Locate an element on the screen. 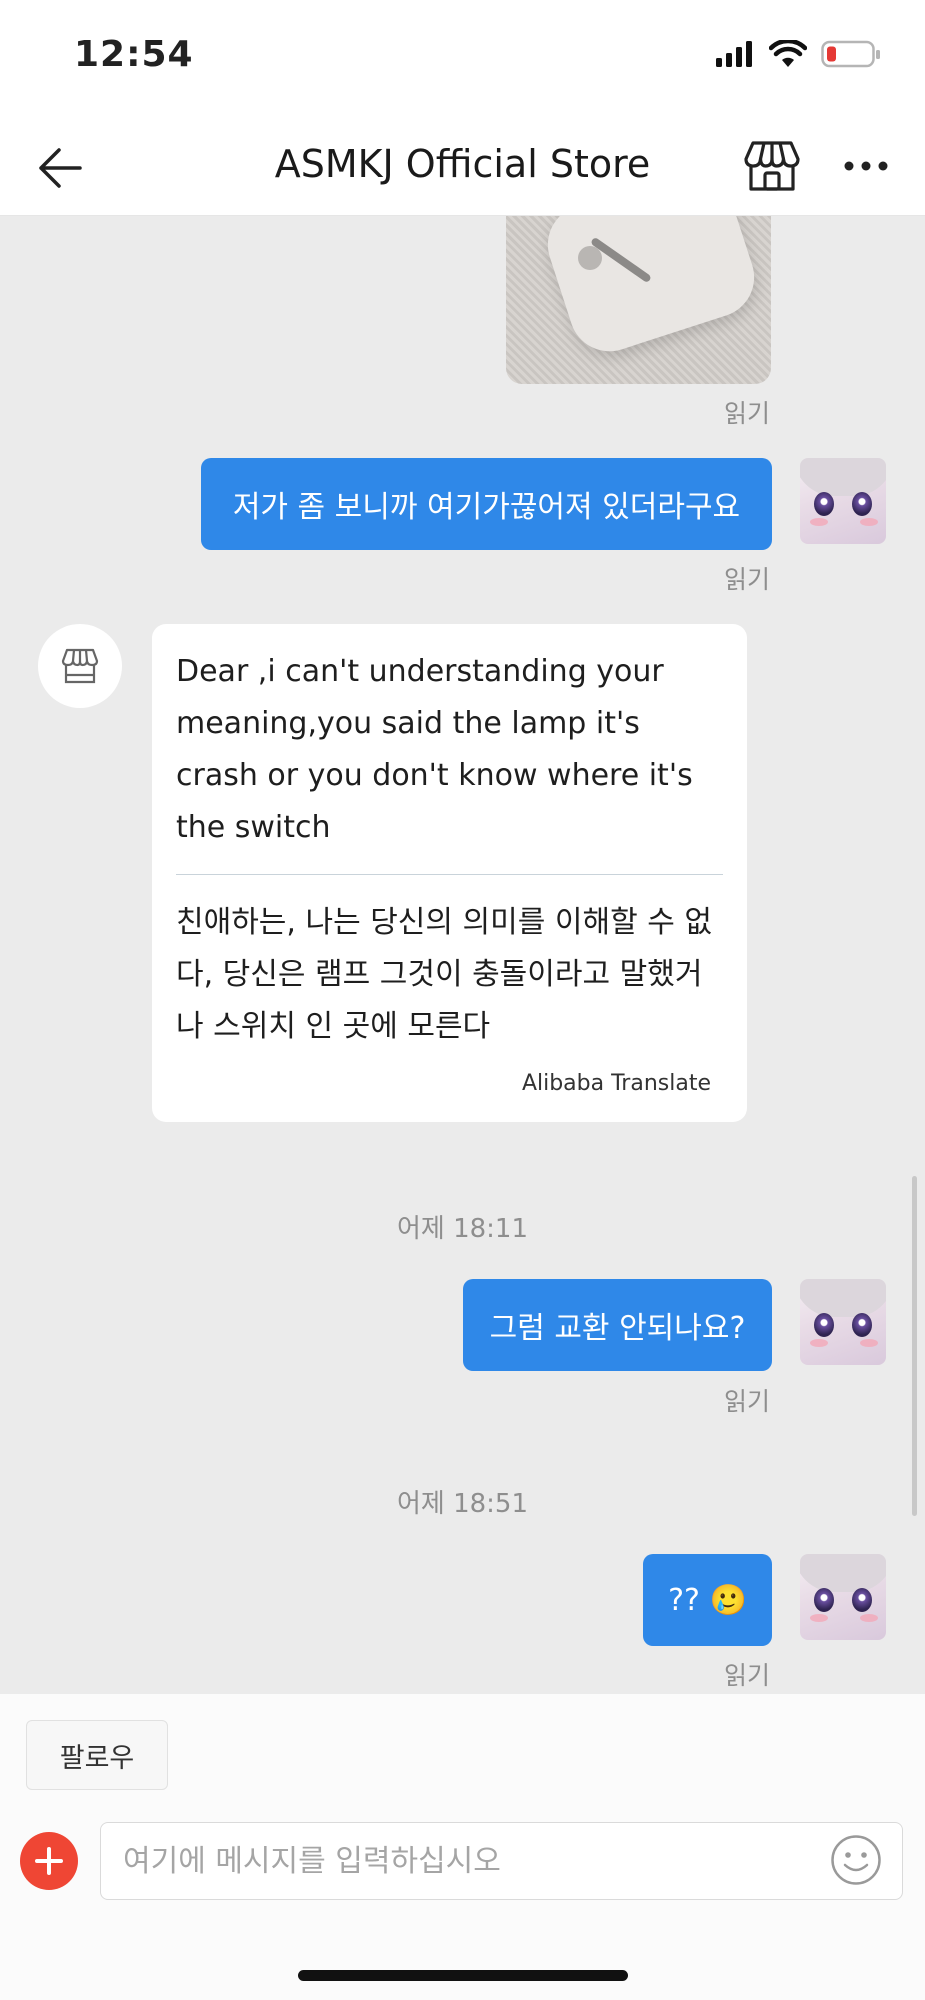 The height and width of the screenshot is (2000, 925). cellular-signal-icon is located at coordinates (734, 54).